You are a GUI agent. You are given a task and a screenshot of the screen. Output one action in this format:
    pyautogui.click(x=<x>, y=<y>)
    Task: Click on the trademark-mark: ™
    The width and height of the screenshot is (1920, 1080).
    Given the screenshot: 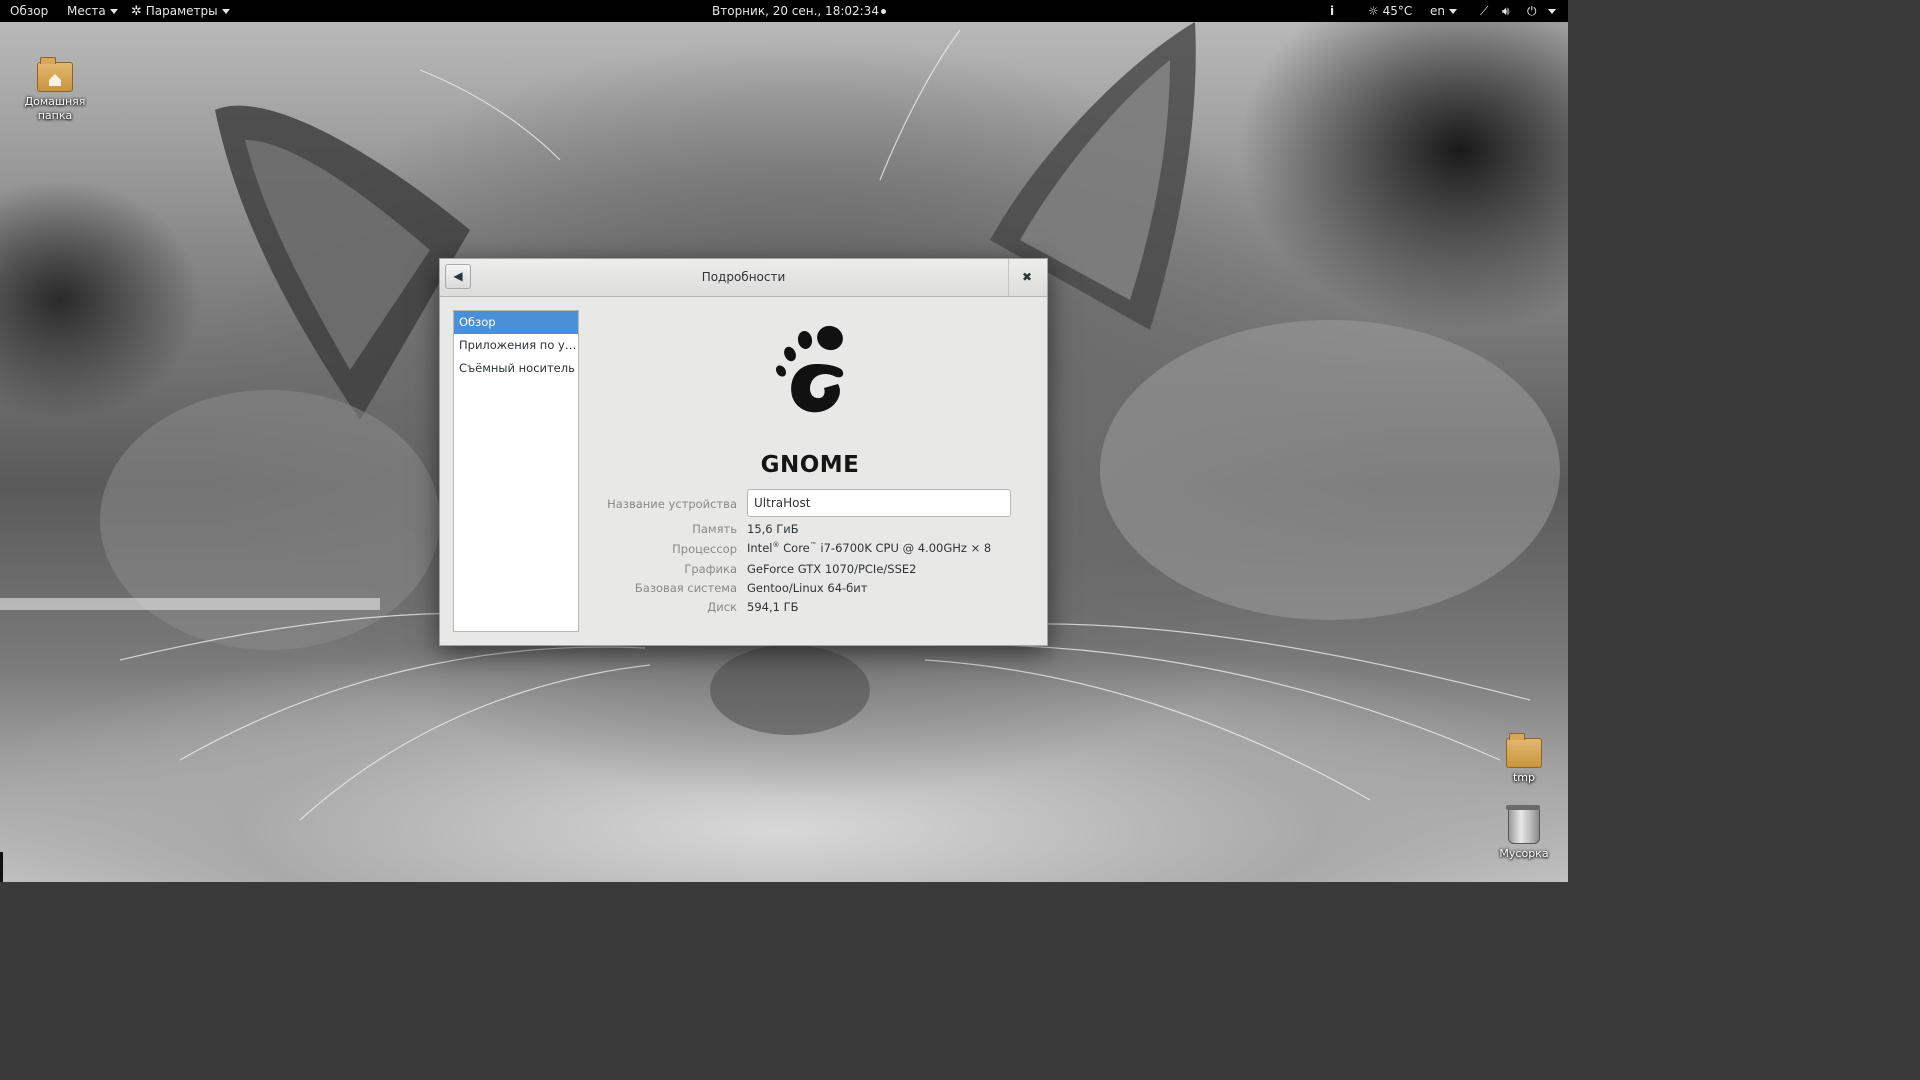 What is the action you would take?
    pyautogui.click(x=813, y=545)
    